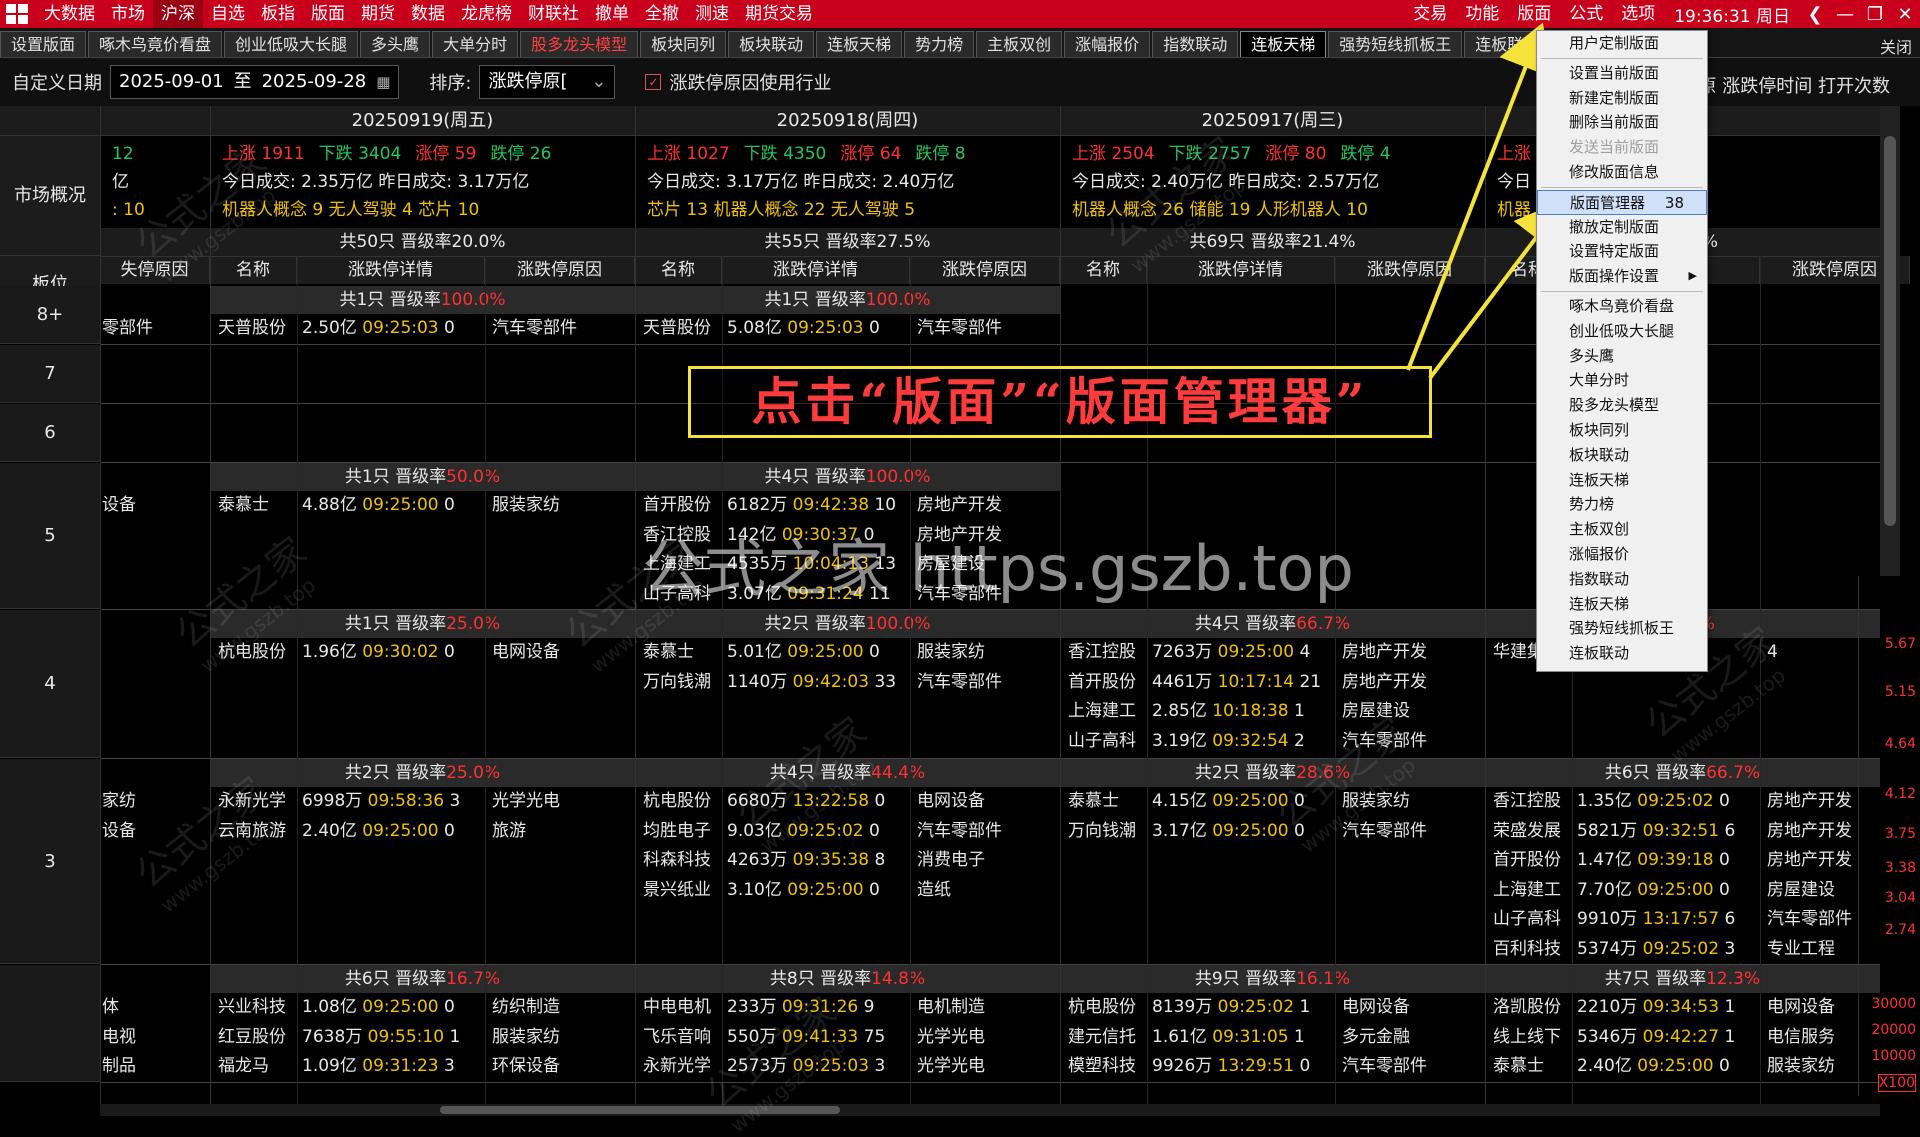 The height and width of the screenshot is (1137, 1920). I want to click on dropdown-item-25: 连板天梯, so click(1622, 604).